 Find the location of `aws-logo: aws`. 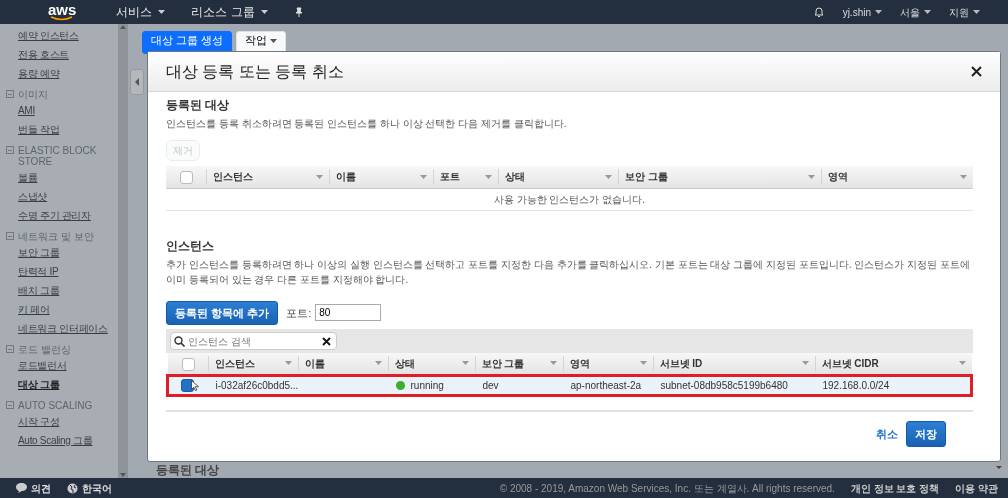

aws-logo: aws is located at coordinates (62, 12).